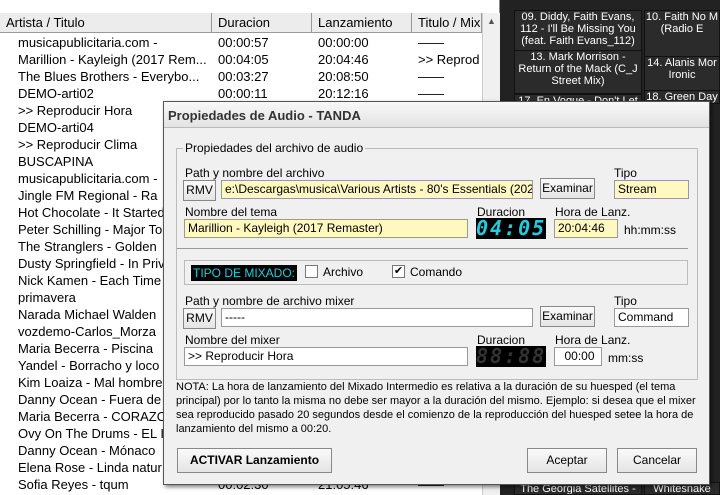  Describe the element at coordinates (199, 318) in the screenshot. I see `mixer-rmv-button: RMV` at that location.